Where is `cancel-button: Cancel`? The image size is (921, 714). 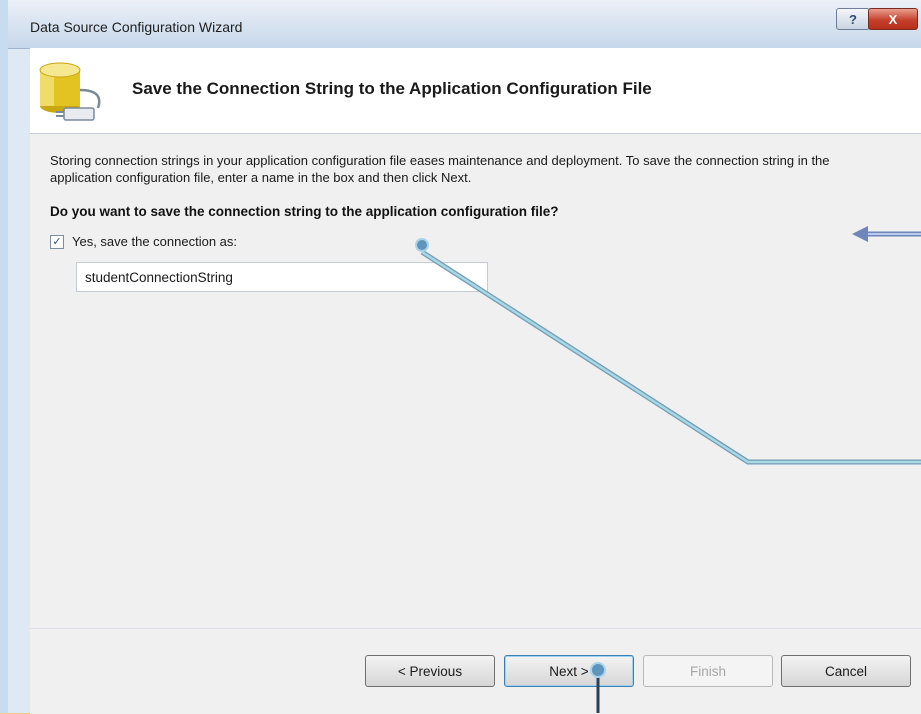 cancel-button: Cancel is located at coordinates (846, 671).